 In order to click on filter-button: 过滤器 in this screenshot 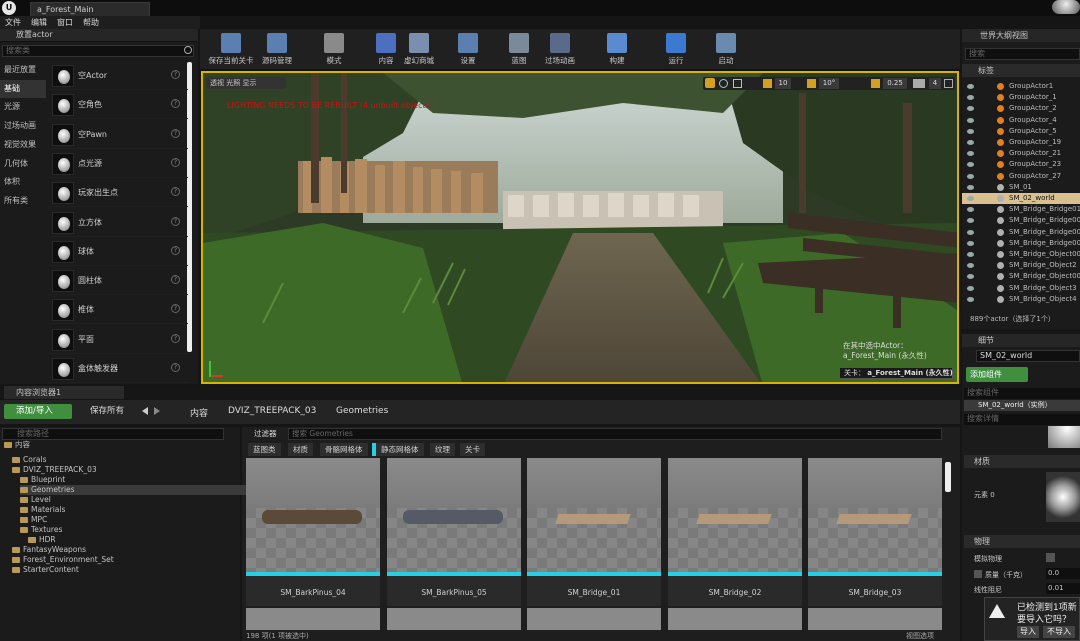, I will do `click(266, 434)`.